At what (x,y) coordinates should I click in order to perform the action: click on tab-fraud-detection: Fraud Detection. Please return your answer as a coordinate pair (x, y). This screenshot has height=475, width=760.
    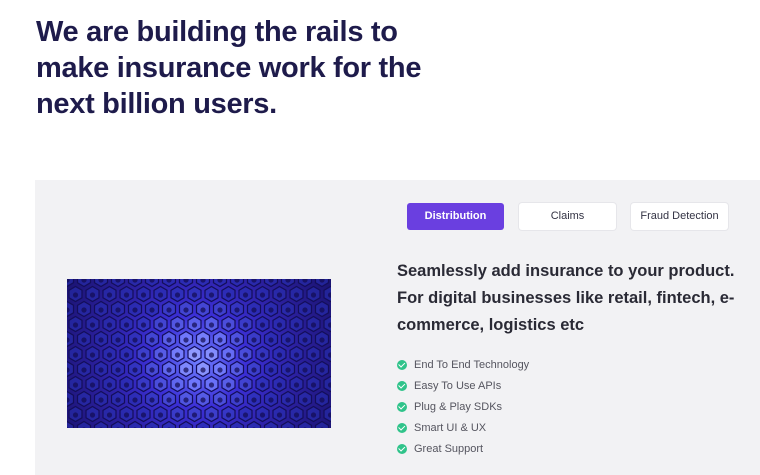
    Looking at the image, I should click on (679, 216).